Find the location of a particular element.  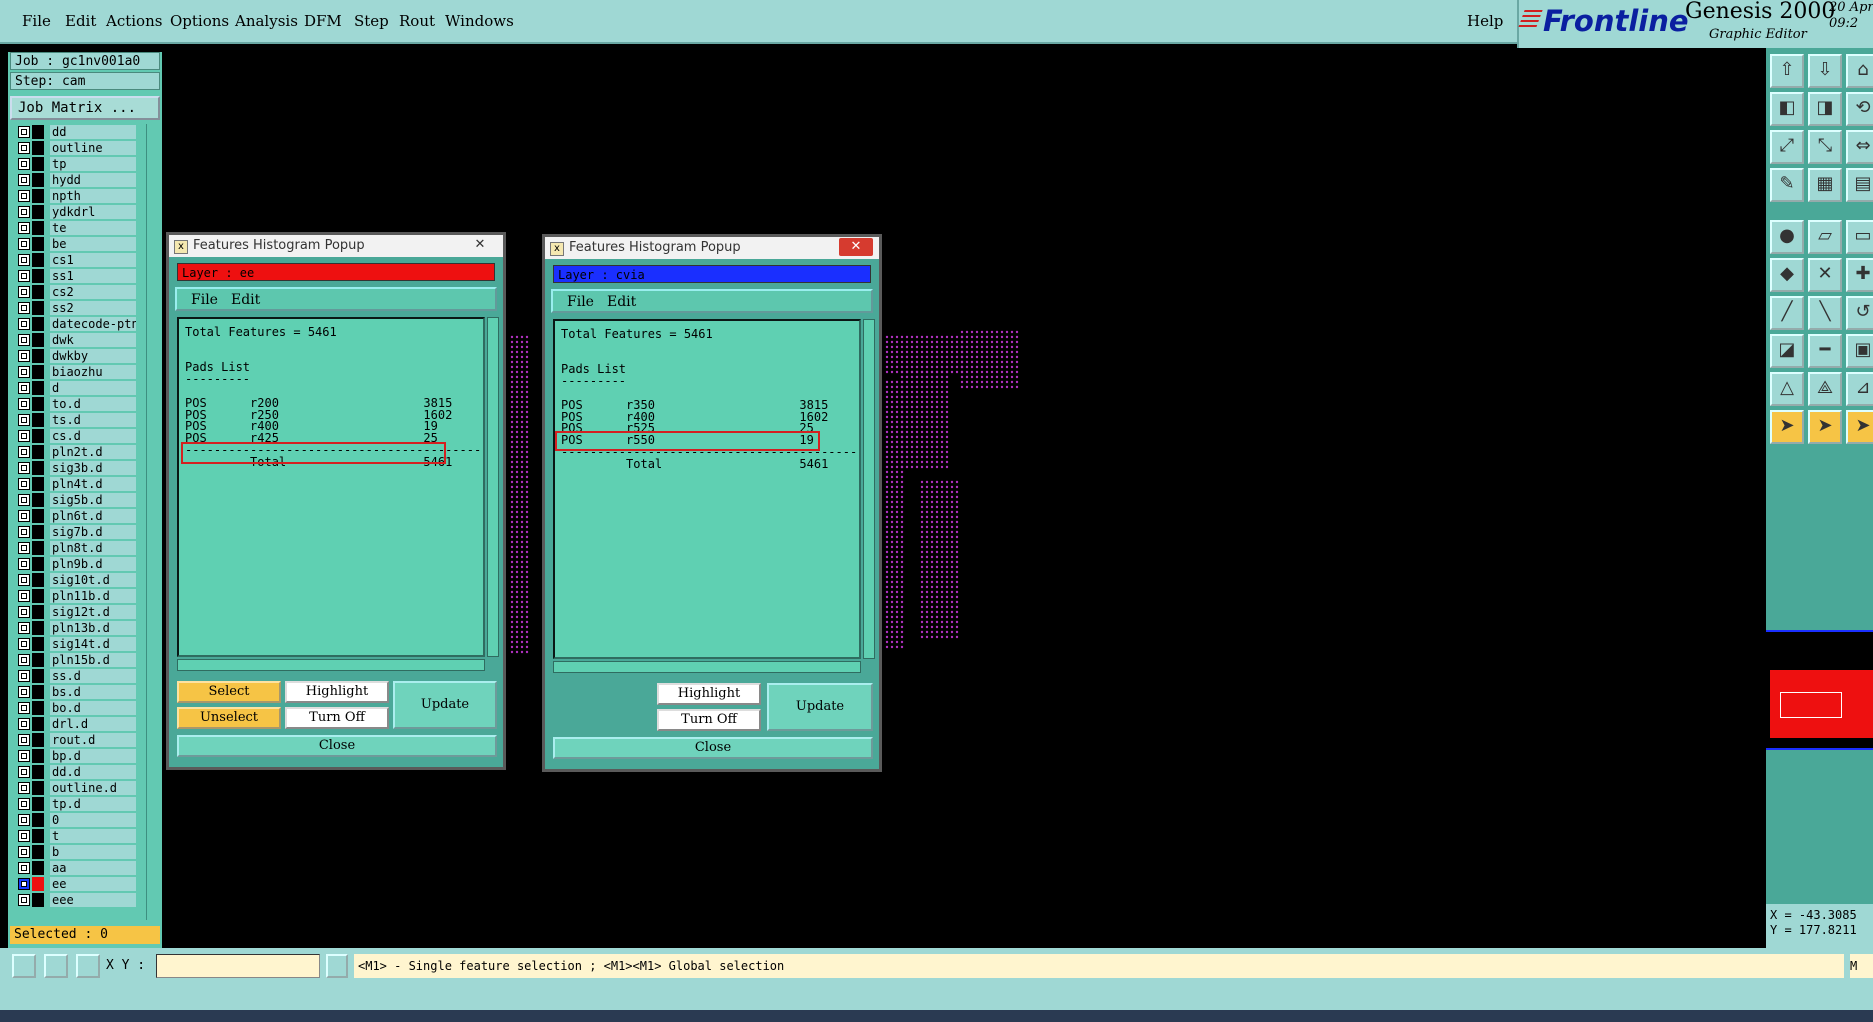

select-button: Select is located at coordinates (229, 692).